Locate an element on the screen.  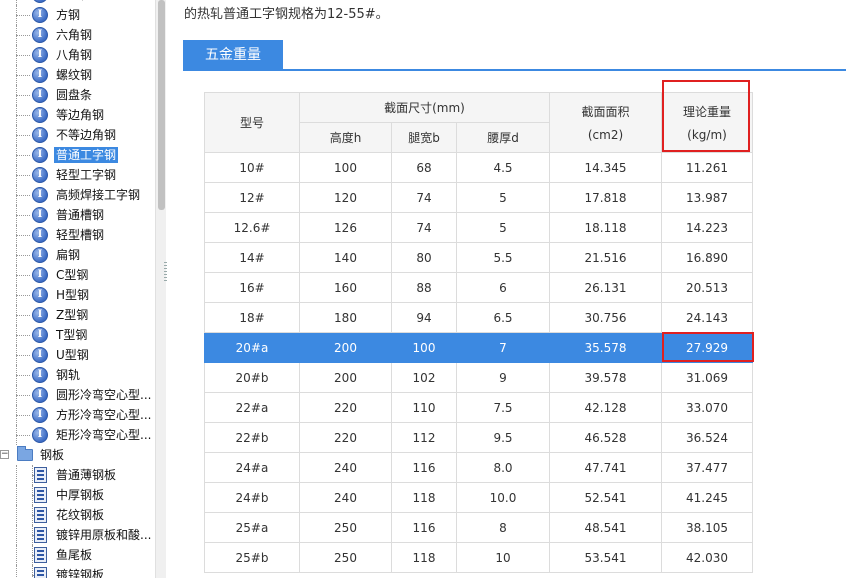
header-section-size: 截面尺寸(mm) is located at coordinates (424, 107).